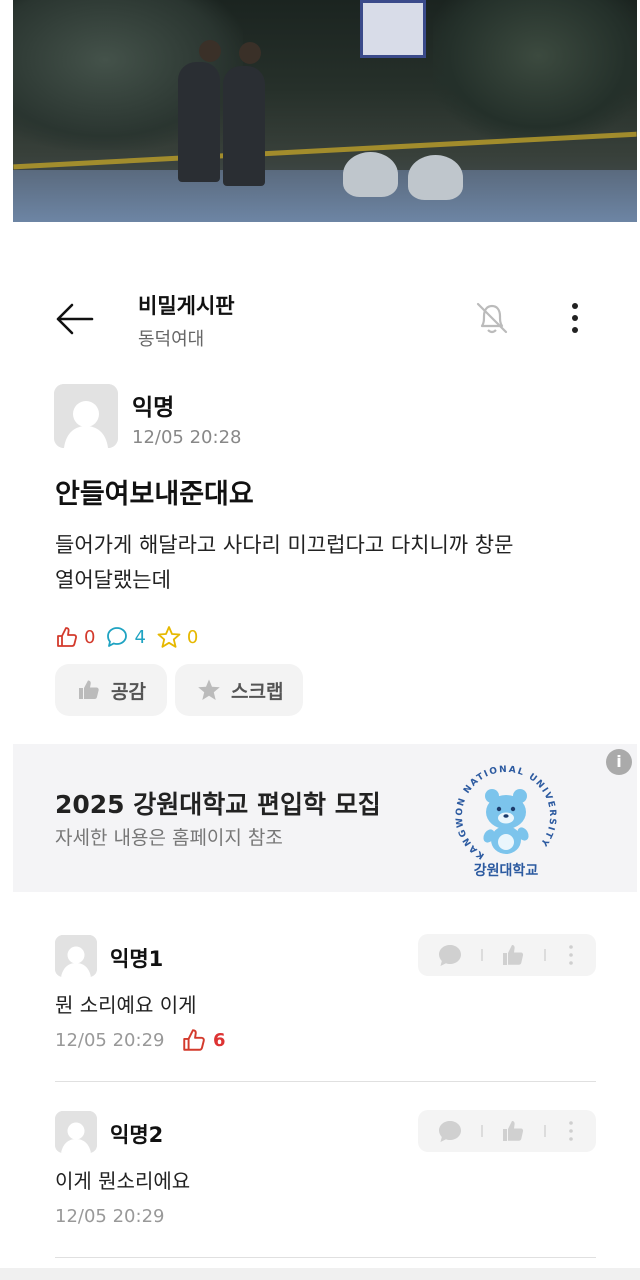 This screenshot has height=1280, width=640. I want to click on post-stats: 0 4 0, so click(131, 637).